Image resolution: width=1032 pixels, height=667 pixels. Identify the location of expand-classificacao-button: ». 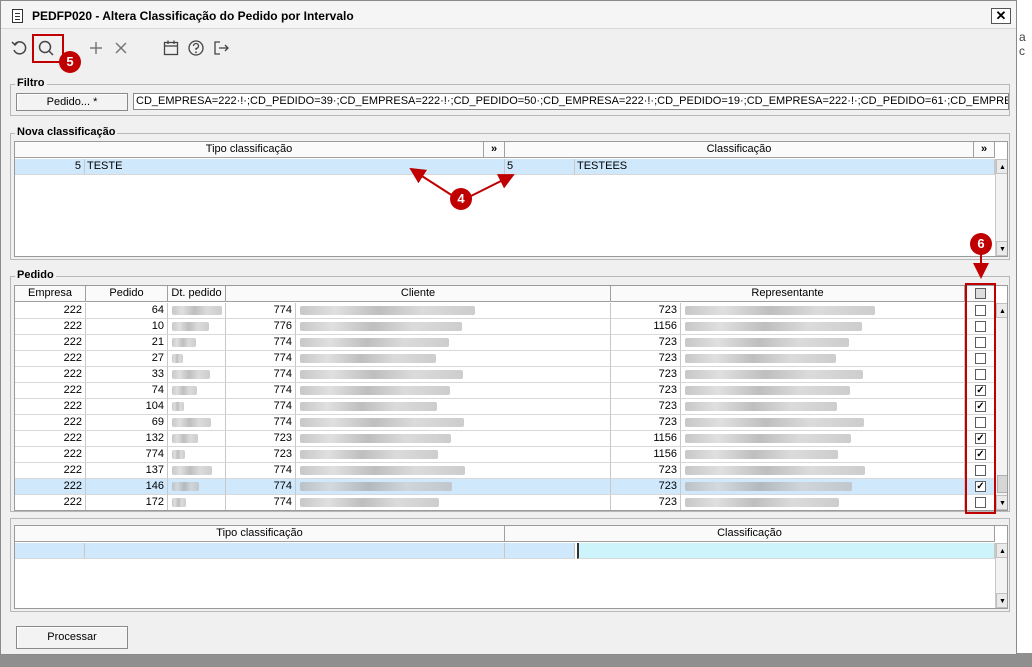
(984, 150).